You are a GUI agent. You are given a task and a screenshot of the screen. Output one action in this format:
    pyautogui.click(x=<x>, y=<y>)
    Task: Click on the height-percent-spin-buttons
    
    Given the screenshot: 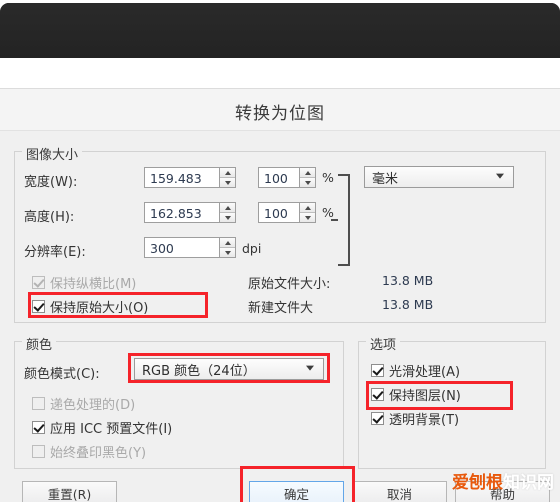 What is the action you would take?
    pyautogui.click(x=307, y=212)
    